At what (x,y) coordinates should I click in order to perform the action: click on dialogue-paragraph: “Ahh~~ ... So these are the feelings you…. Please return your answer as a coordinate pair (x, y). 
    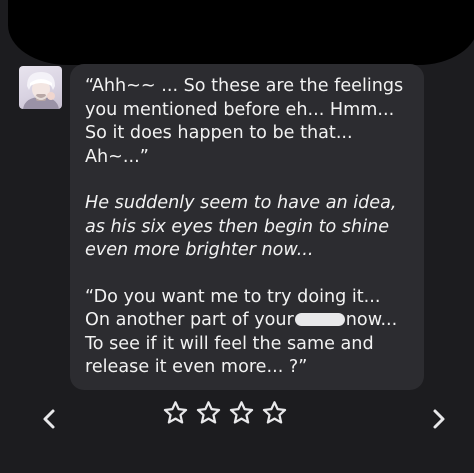
    Looking at the image, I should click on (248, 122).